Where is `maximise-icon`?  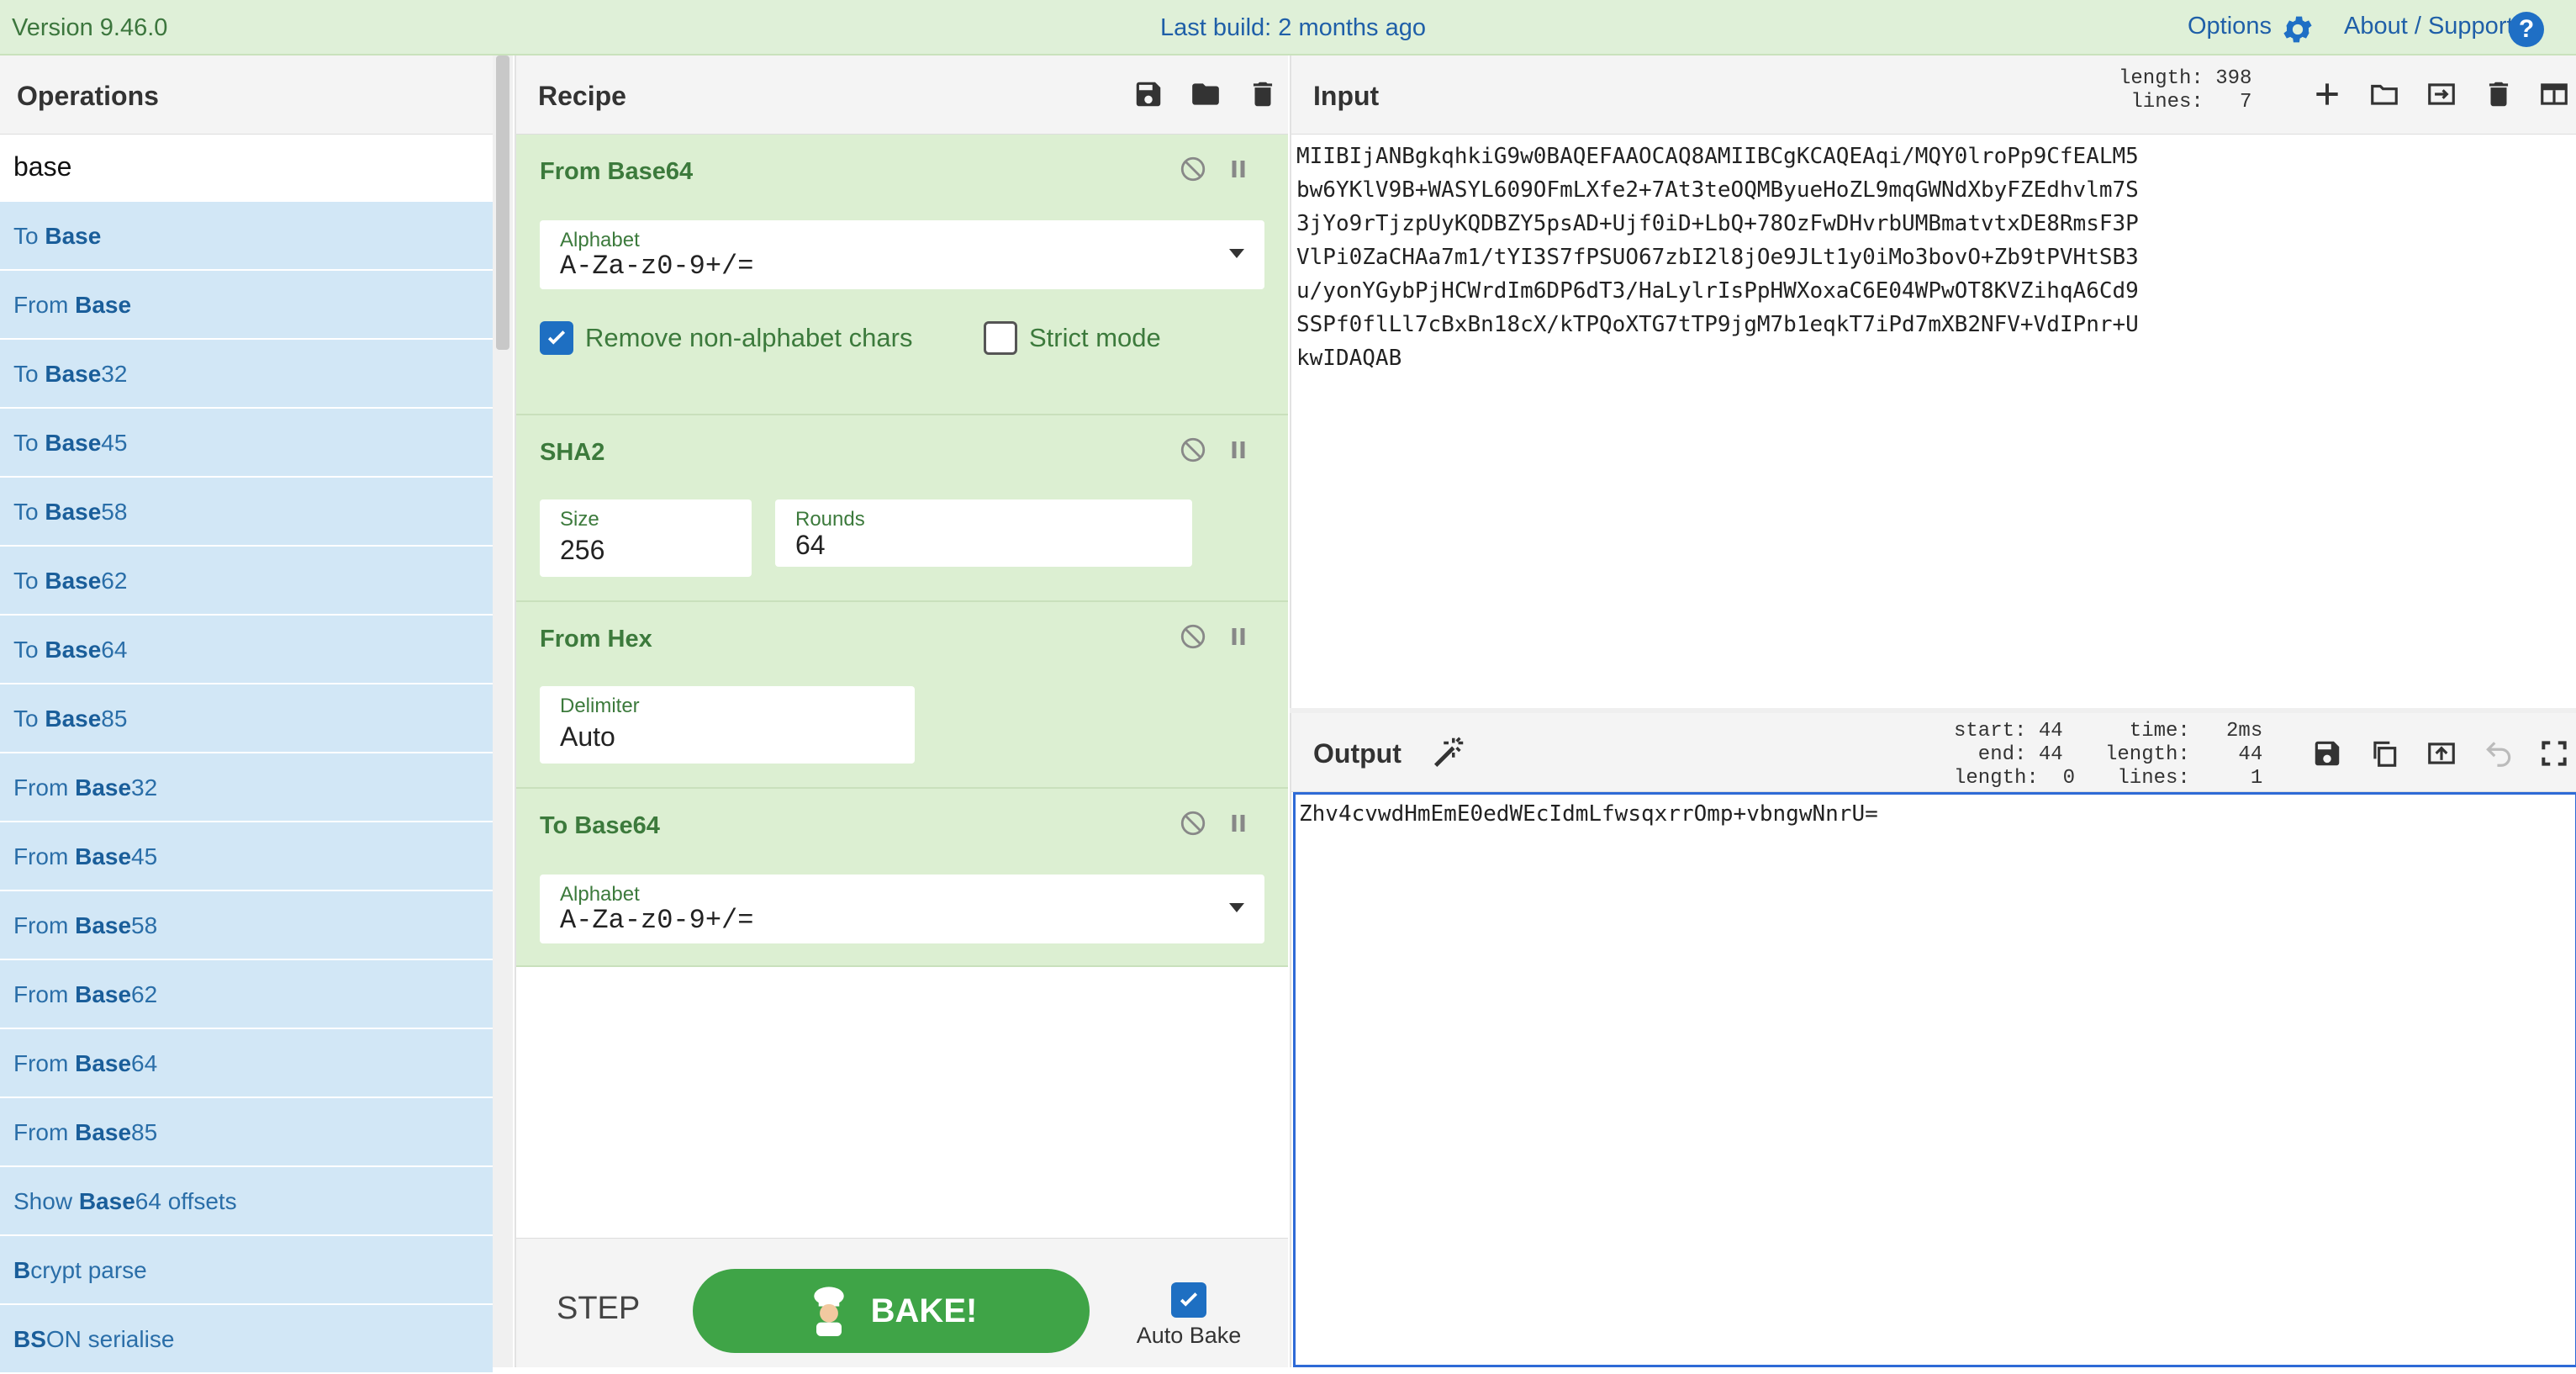 maximise-icon is located at coordinates (2554, 753).